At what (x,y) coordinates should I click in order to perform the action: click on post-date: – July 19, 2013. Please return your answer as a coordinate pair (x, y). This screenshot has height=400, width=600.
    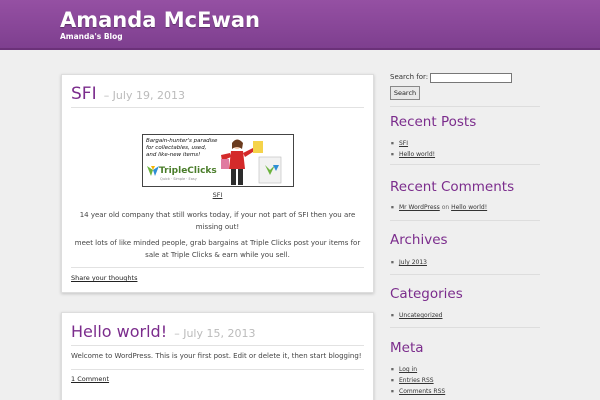
    Looking at the image, I should click on (144, 95).